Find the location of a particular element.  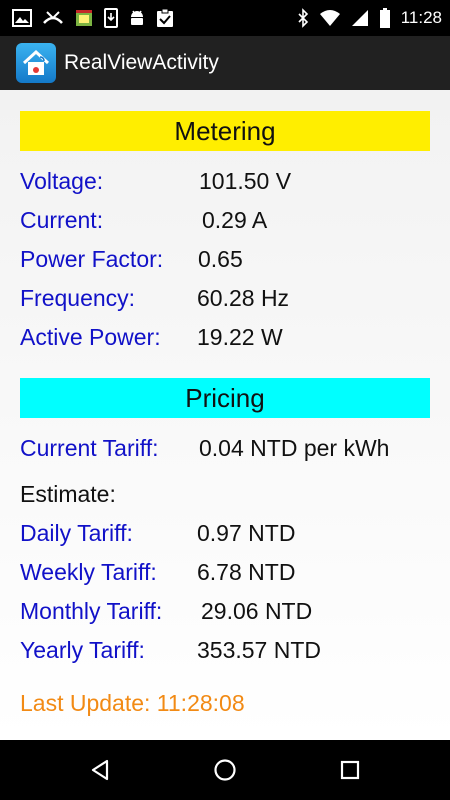

home-button is located at coordinates (225, 770).